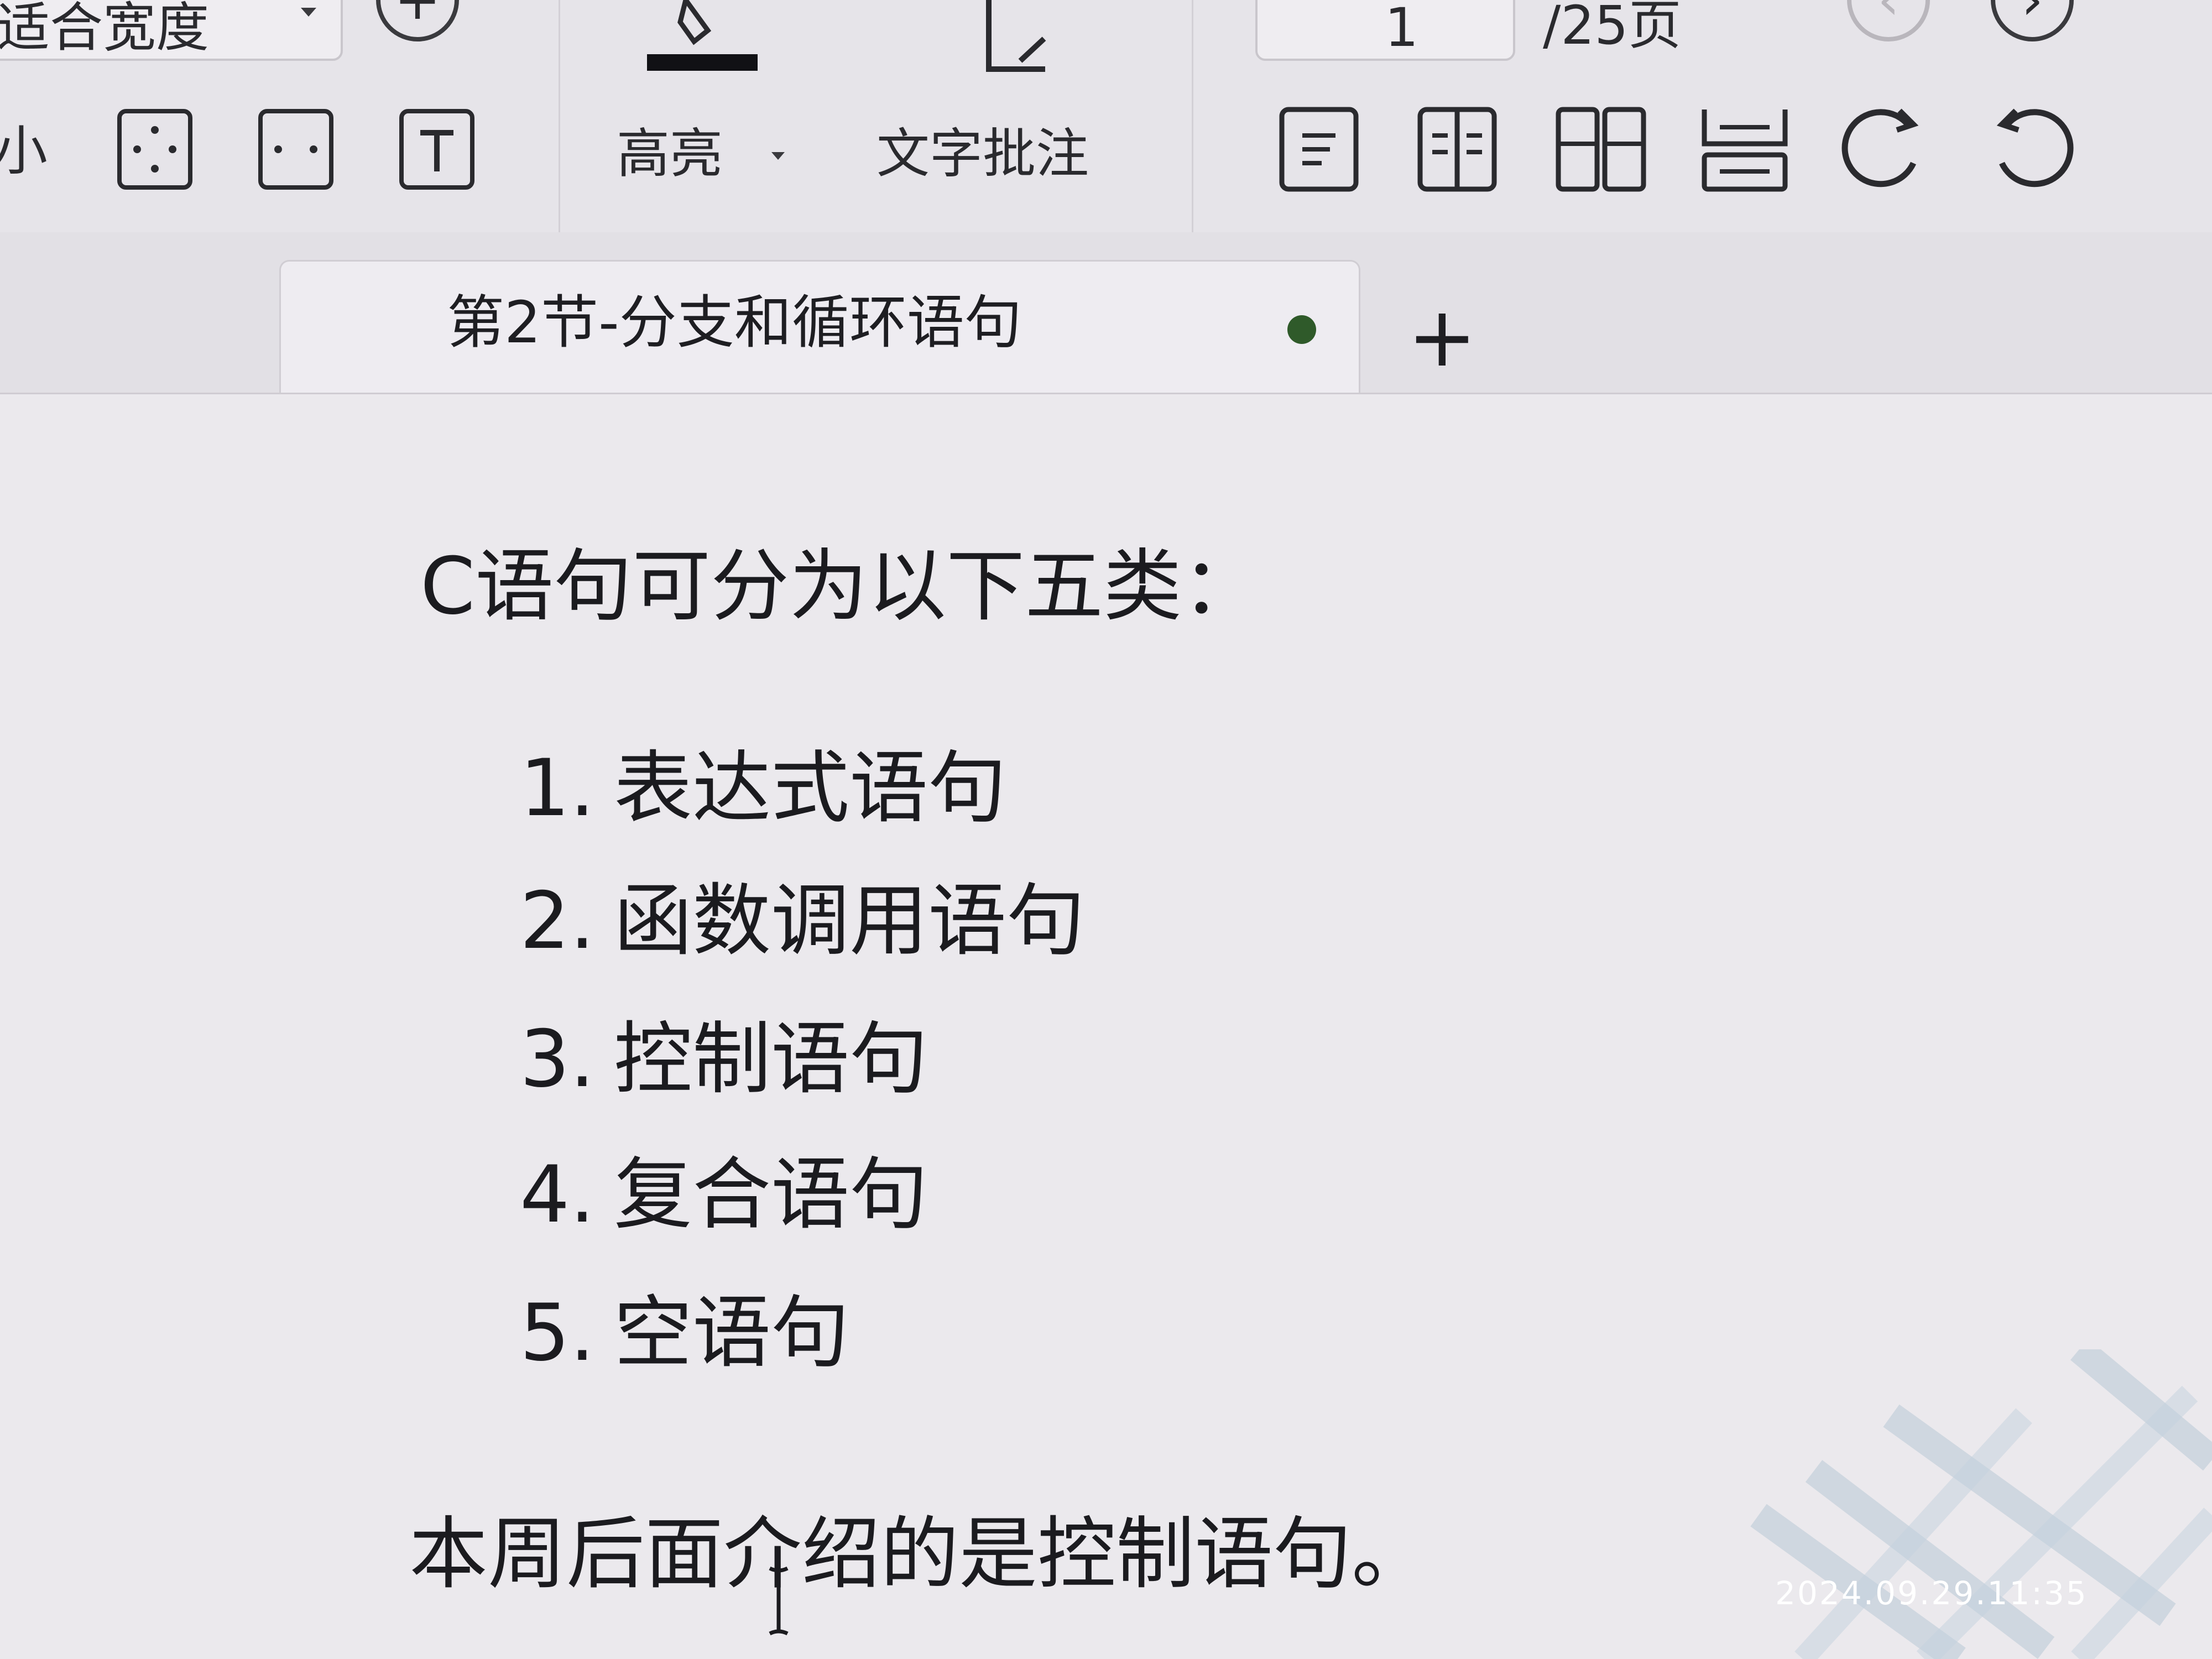  What do you see at coordinates (437, 149) in the screenshot?
I see `text-select-icon` at bounding box center [437, 149].